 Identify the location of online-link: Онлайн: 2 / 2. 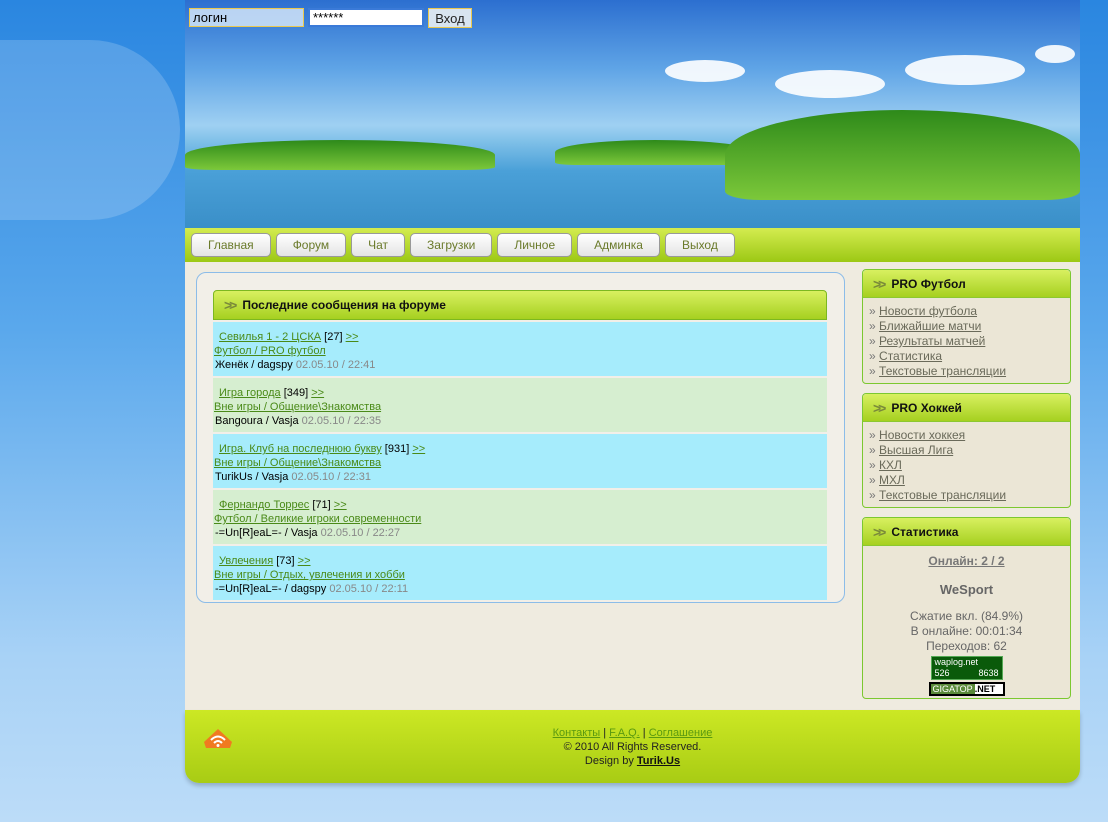
(966, 561).